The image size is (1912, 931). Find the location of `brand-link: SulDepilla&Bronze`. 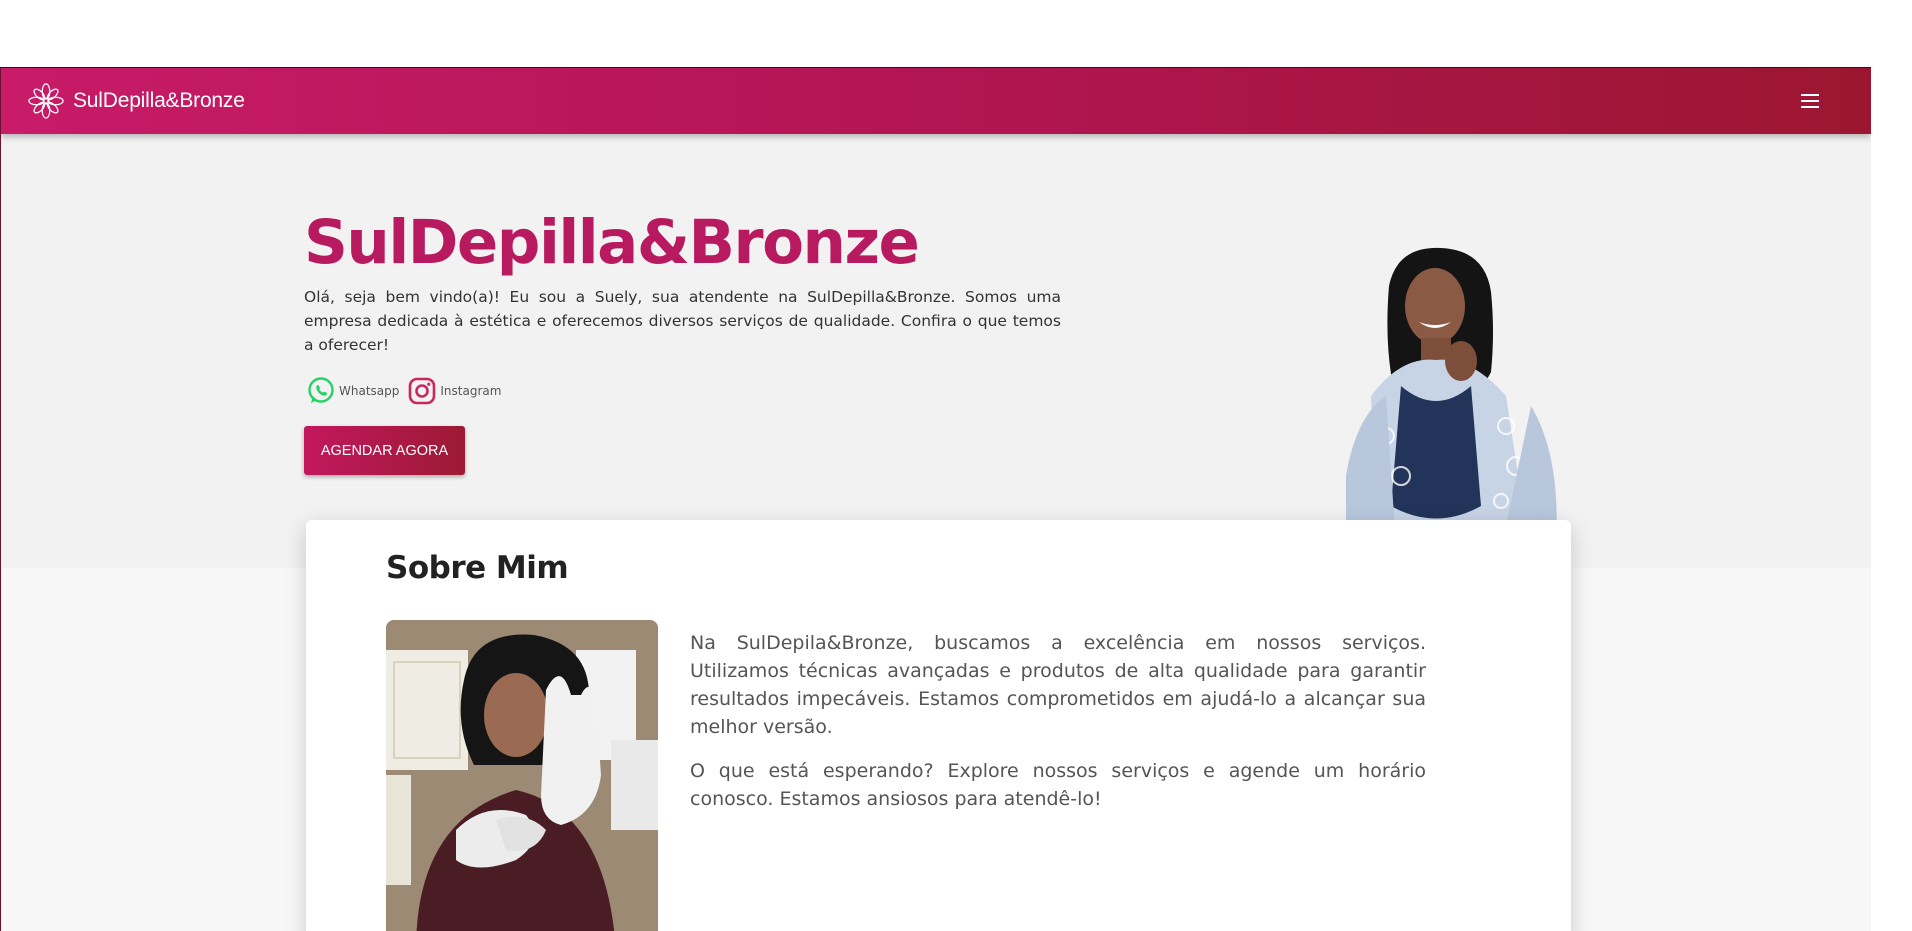

brand-link: SulDepilla&Bronze is located at coordinates (136, 101).